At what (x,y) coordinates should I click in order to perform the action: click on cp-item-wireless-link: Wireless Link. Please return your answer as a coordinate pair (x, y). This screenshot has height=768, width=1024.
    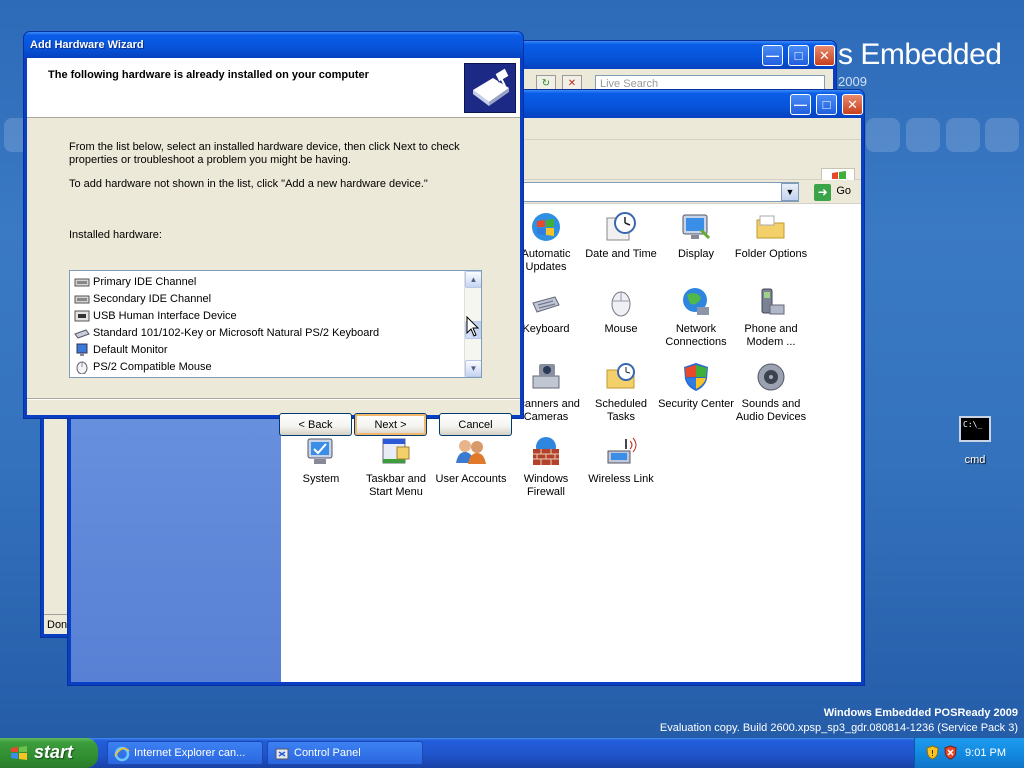
    Looking at the image, I should click on (621, 460).